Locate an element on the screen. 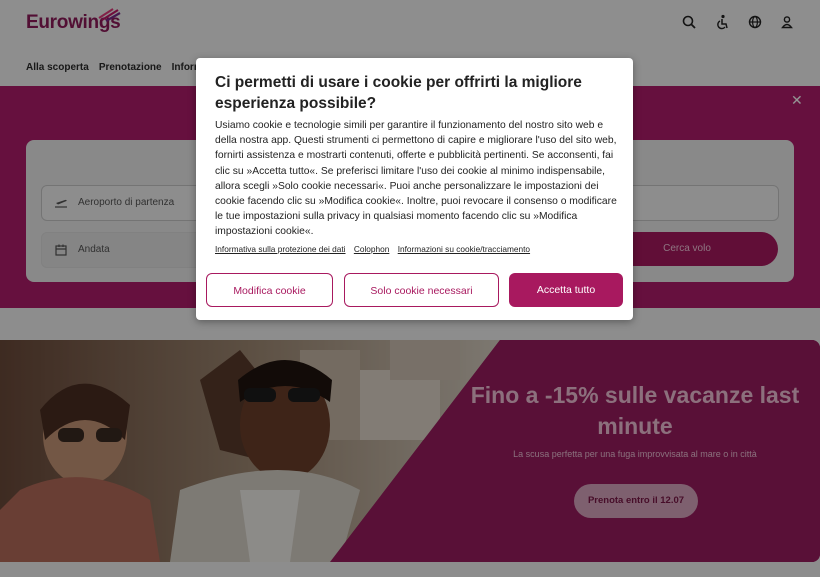 The height and width of the screenshot is (577, 820). accept-all-button: Accetta tutto is located at coordinates (566, 290).